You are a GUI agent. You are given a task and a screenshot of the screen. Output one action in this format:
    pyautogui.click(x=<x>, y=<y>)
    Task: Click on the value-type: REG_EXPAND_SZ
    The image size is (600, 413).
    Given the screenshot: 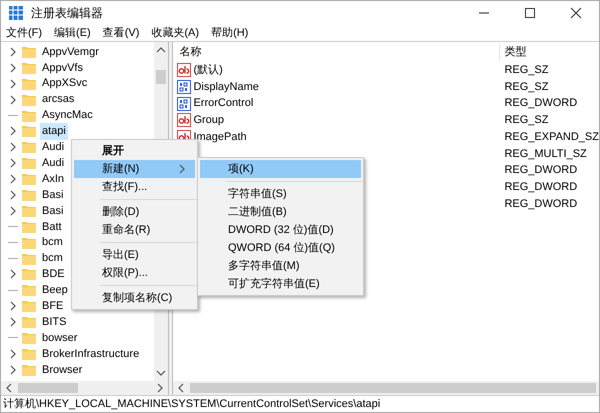 What is the action you would take?
    pyautogui.click(x=551, y=137)
    